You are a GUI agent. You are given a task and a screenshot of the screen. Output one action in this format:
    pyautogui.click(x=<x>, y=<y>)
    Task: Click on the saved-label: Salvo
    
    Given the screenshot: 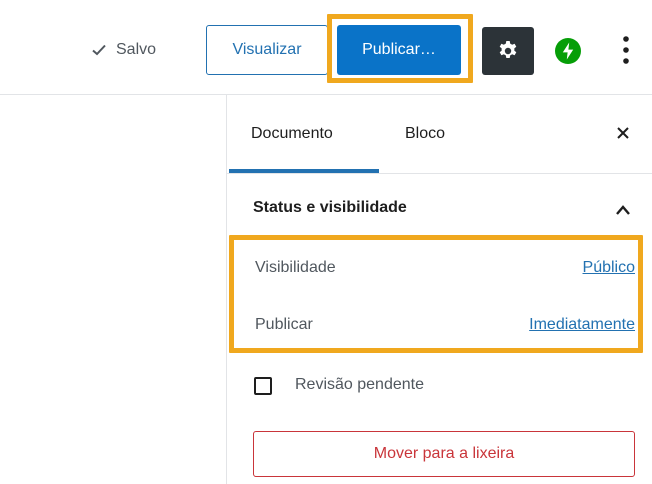 What is the action you would take?
    pyautogui.click(x=136, y=49)
    